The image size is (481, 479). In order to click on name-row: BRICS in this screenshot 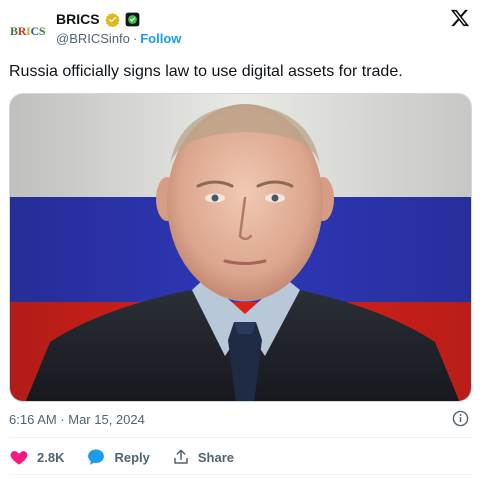, I will do `click(98, 19)`.